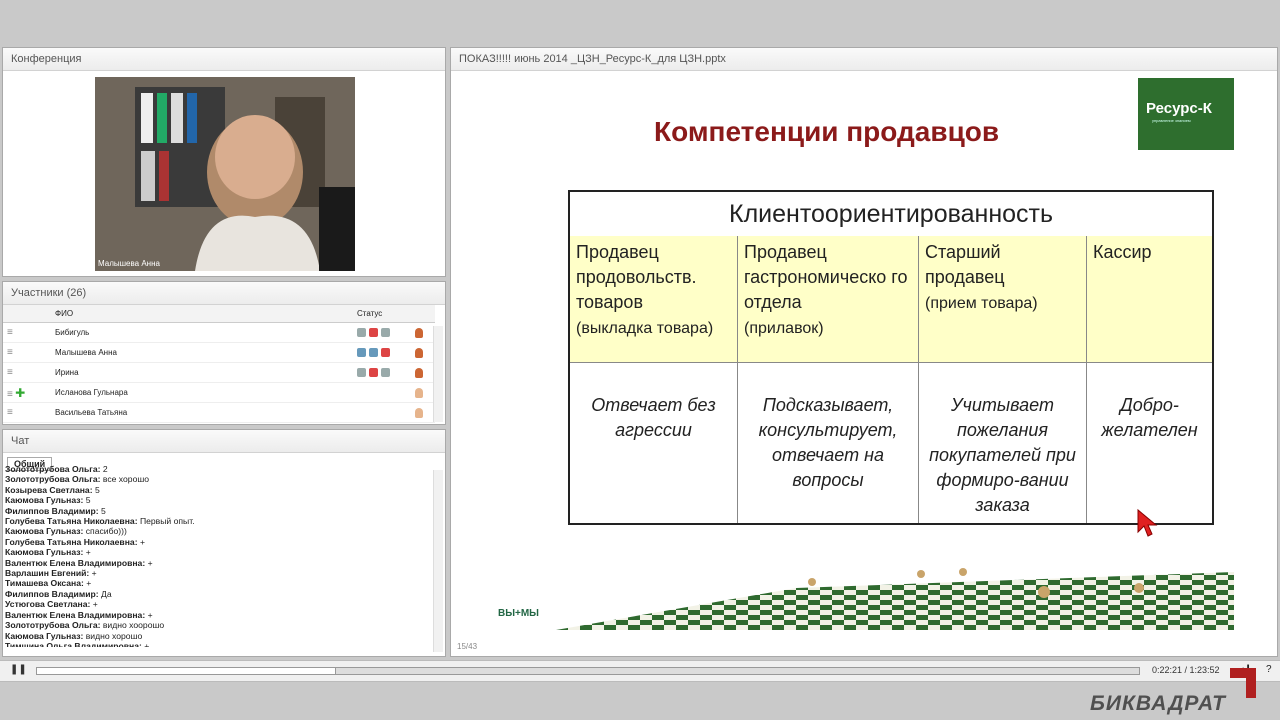  Describe the element at coordinates (219, 636) in the screenshot. I see `chat-message: Каюмова Гульназ: видно хорошо` at that location.